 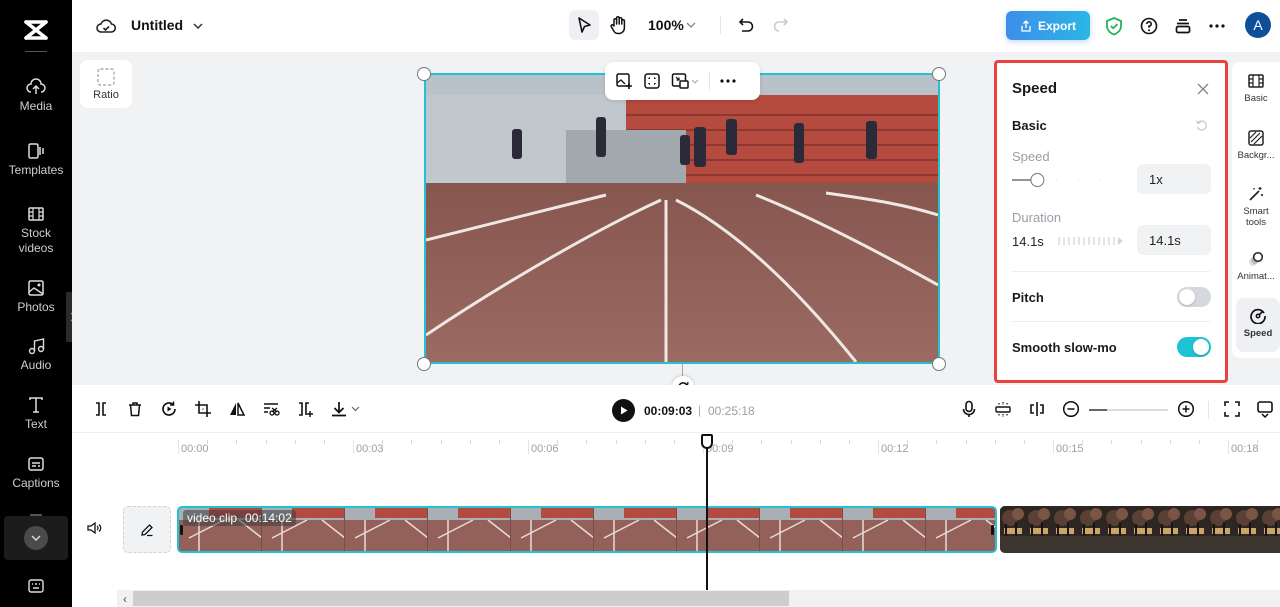 What do you see at coordinates (36, 587) in the screenshot?
I see `sidebar-item-keyboard` at bounding box center [36, 587].